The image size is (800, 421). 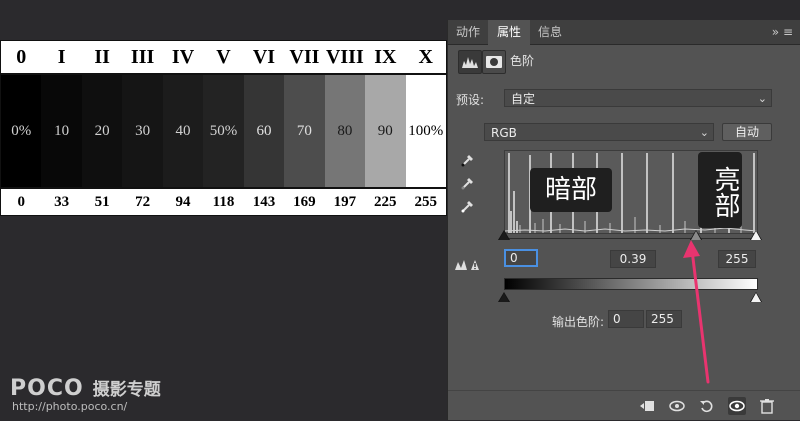 What do you see at coordinates (183, 131) in the screenshot?
I see `zone-band: 40` at bounding box center [183, 131].